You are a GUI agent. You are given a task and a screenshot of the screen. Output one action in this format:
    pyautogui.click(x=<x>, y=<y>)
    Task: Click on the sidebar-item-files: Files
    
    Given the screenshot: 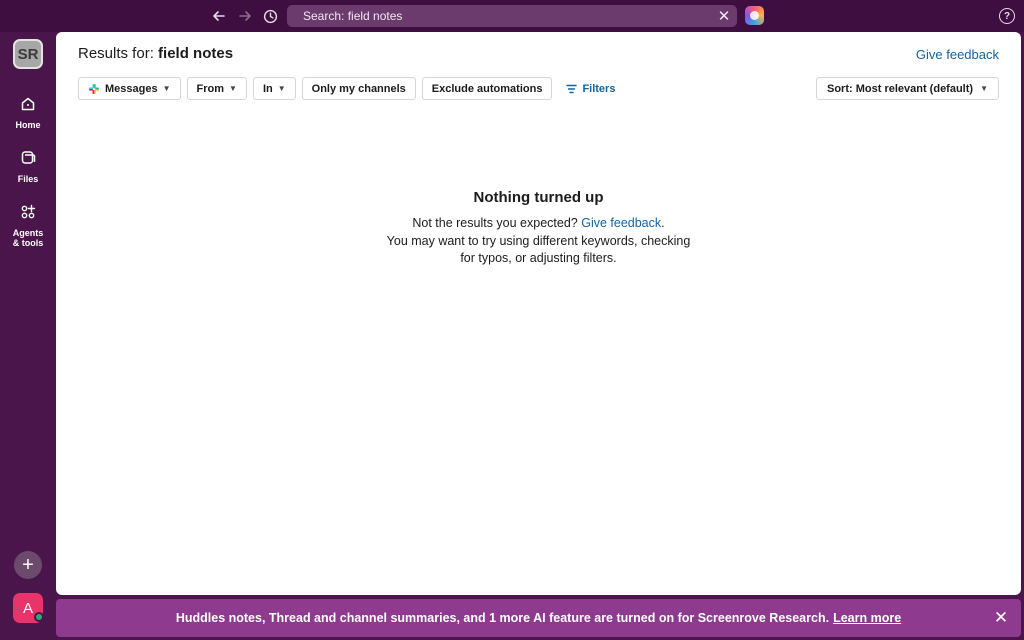 What is the action you would take?
    pyautogui.click(x=28, y=164)
    